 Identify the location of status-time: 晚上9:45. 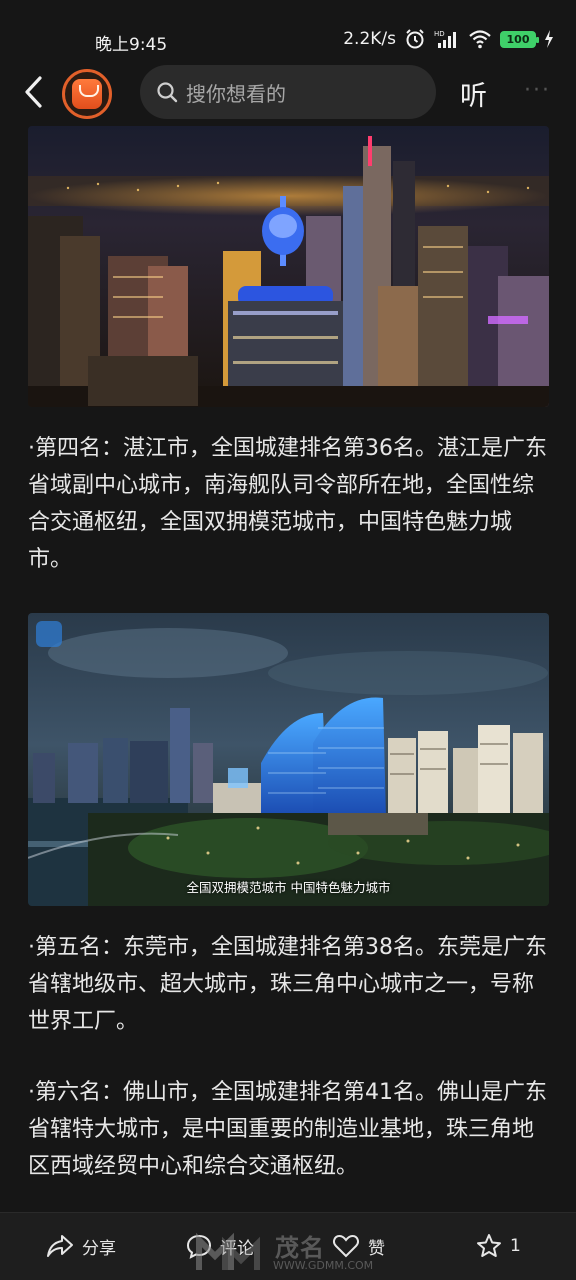
(131, 45).